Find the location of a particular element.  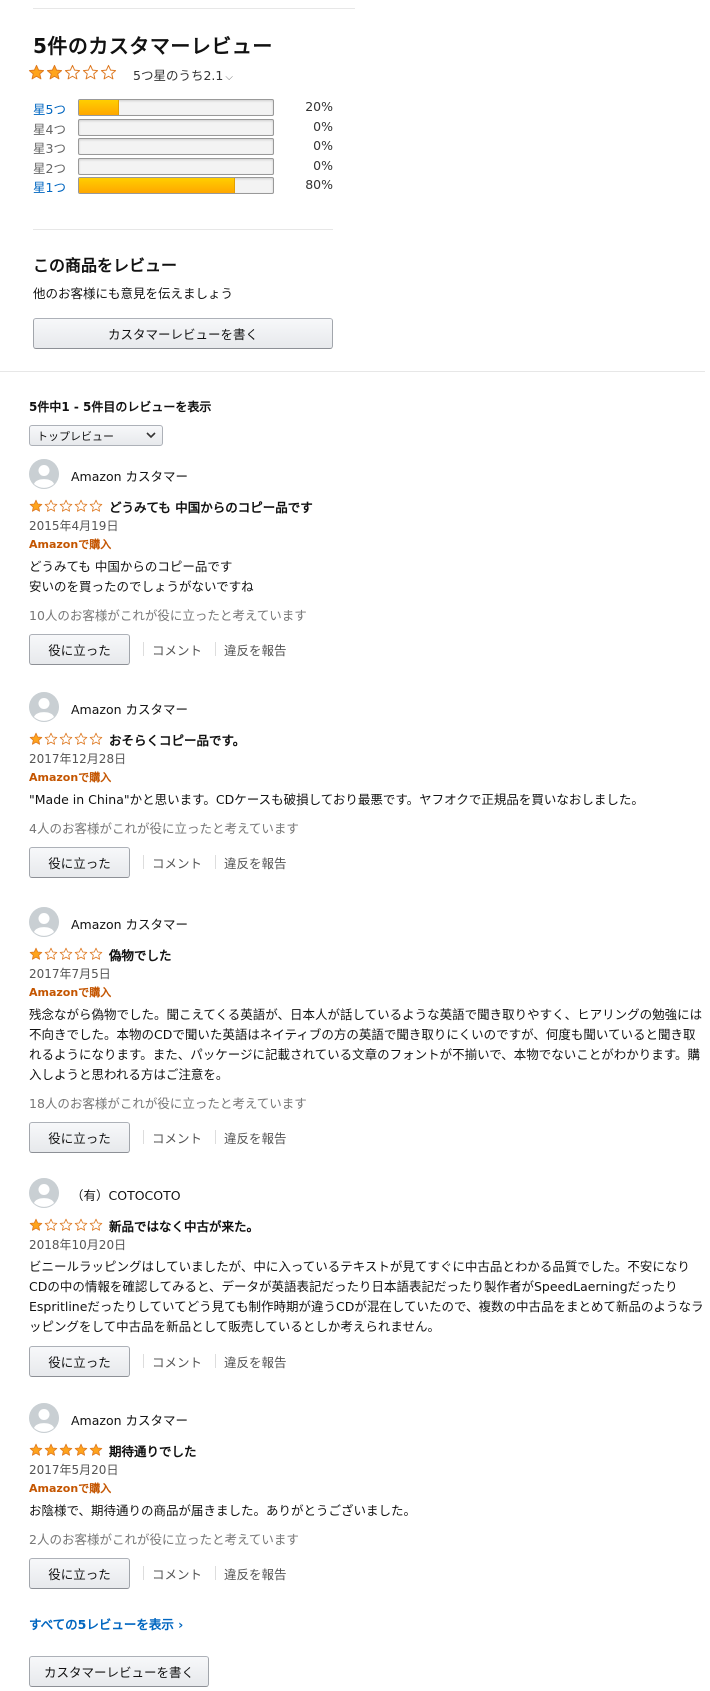

histogram-row: 星3つ 0% is located at coordinates (183, 146).